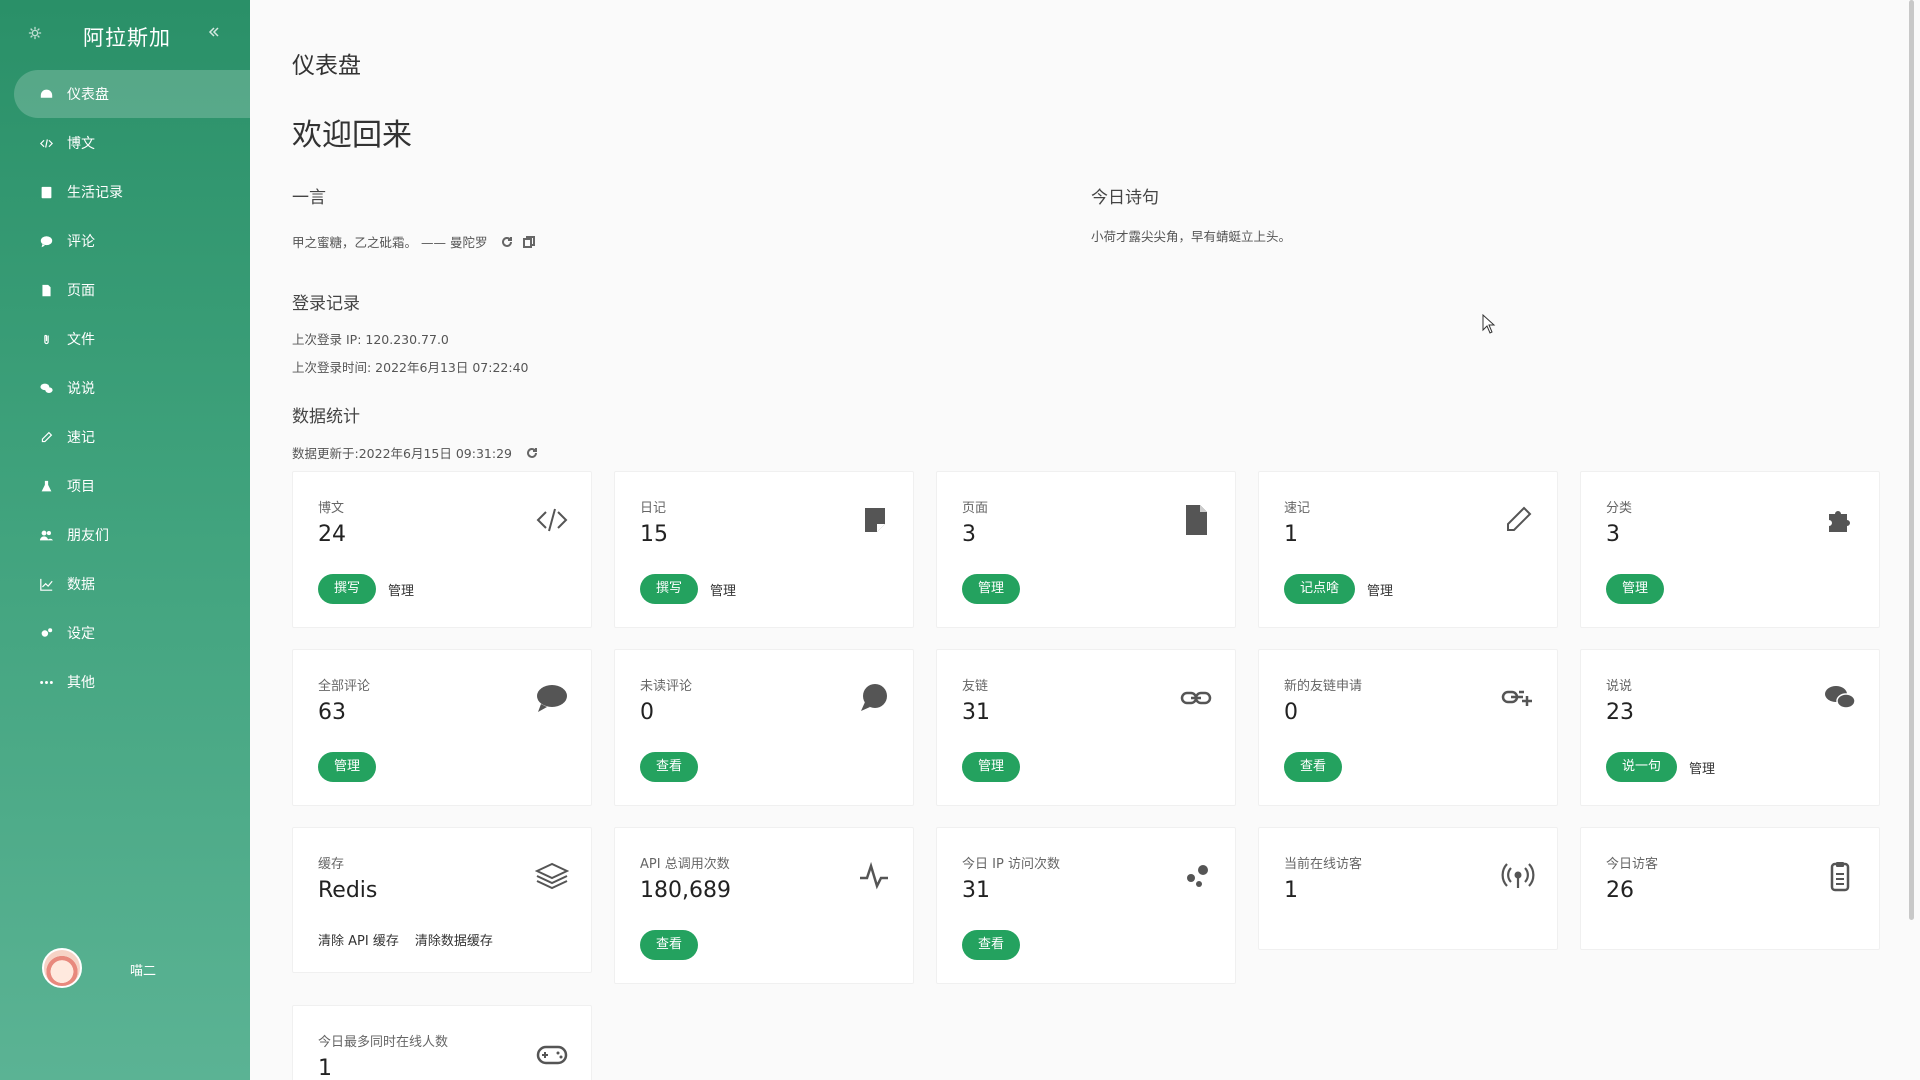  Describe the element at coordinates (332, 712) in the screenshot. I see `card-value: 63` at that location.